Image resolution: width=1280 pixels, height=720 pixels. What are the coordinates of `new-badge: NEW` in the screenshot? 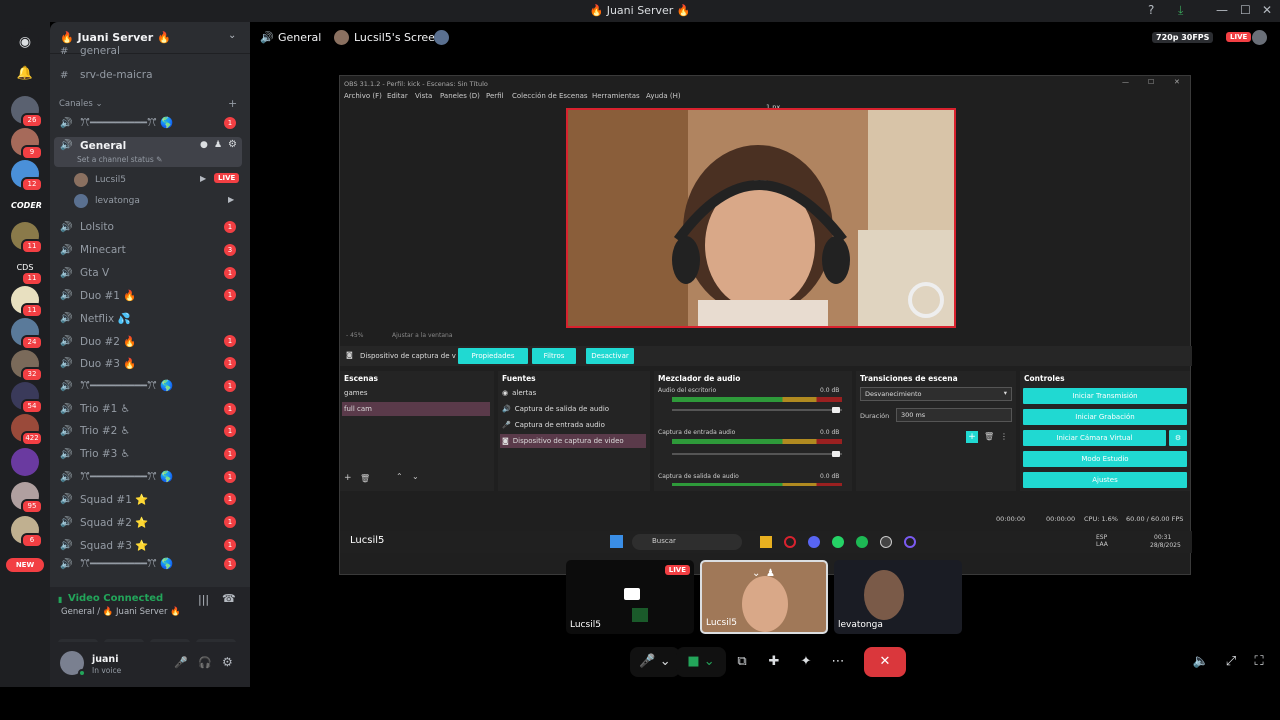 It's located at (25, 565).